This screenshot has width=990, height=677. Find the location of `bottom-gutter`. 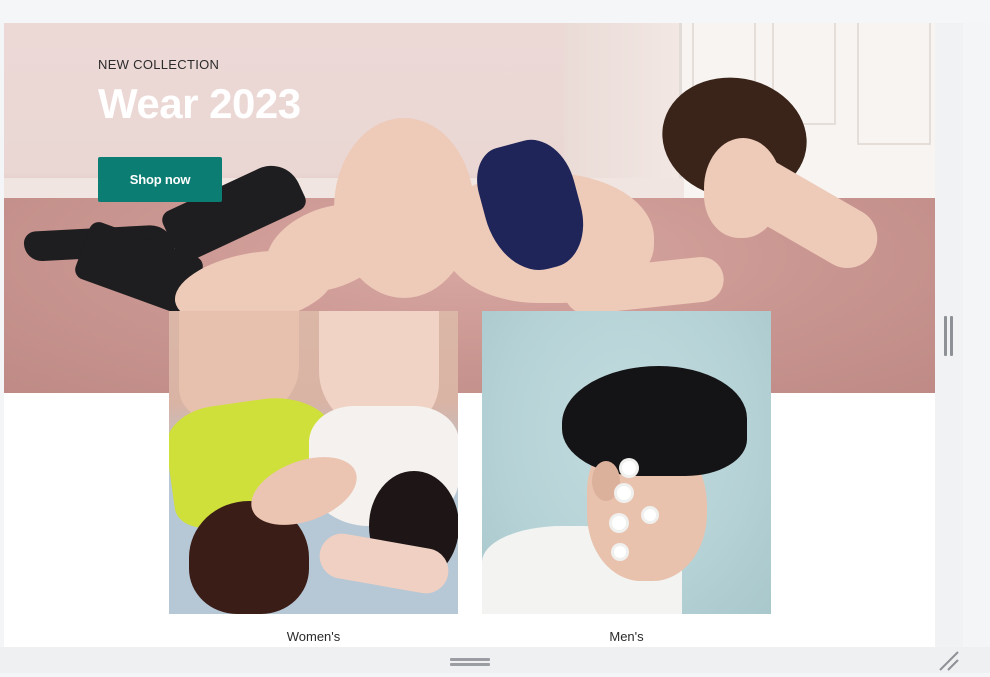

bottom-gutter is located at coordinates (495, 660).